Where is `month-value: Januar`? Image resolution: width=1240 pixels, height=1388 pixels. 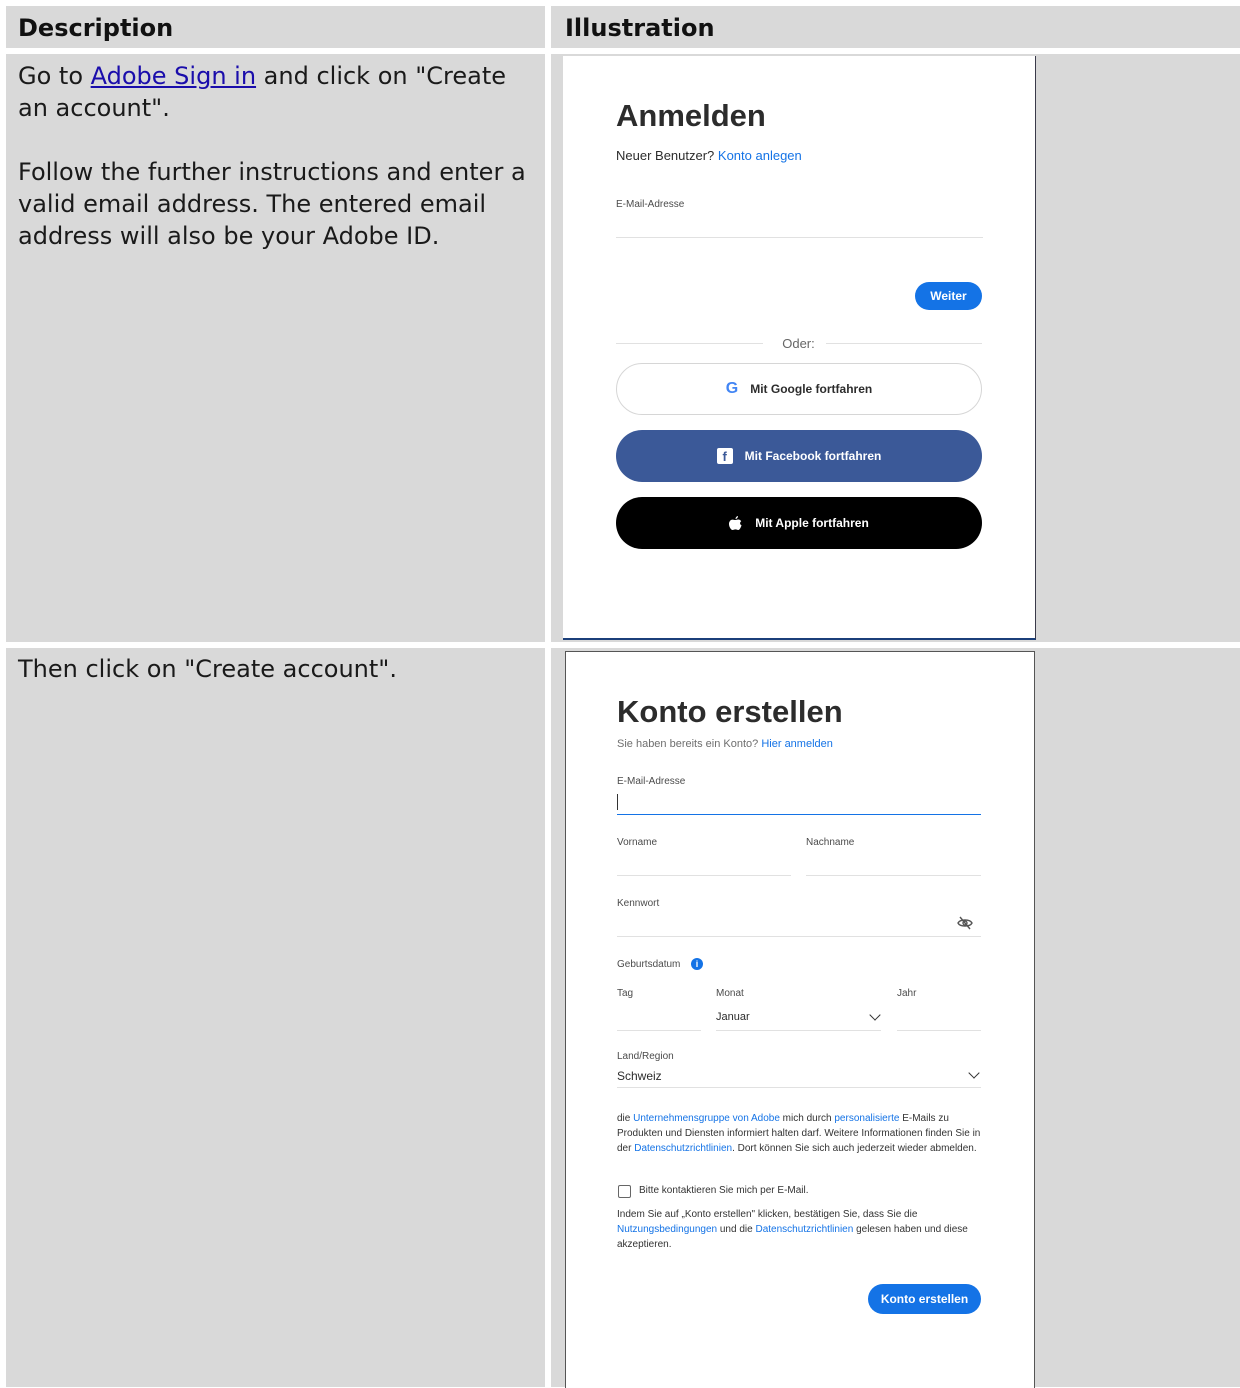
month-value: Januar is located at coordinates (733, 1017).